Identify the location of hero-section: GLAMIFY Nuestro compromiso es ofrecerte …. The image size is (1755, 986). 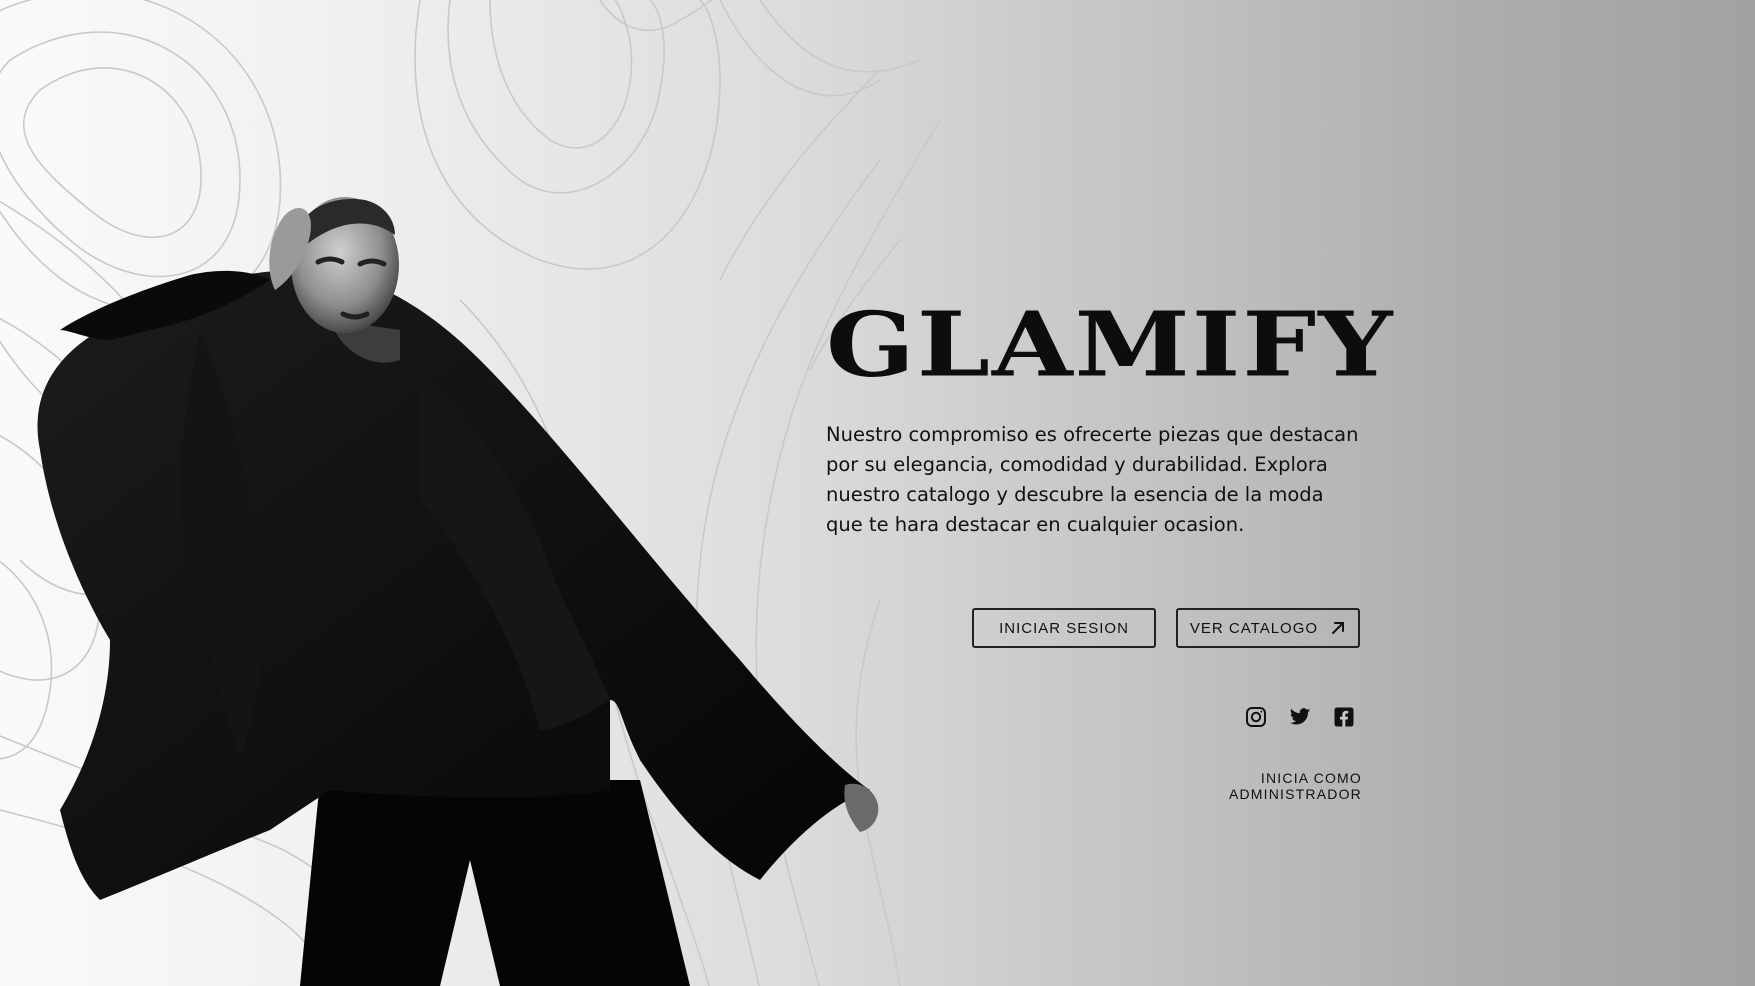
(1116, 413).